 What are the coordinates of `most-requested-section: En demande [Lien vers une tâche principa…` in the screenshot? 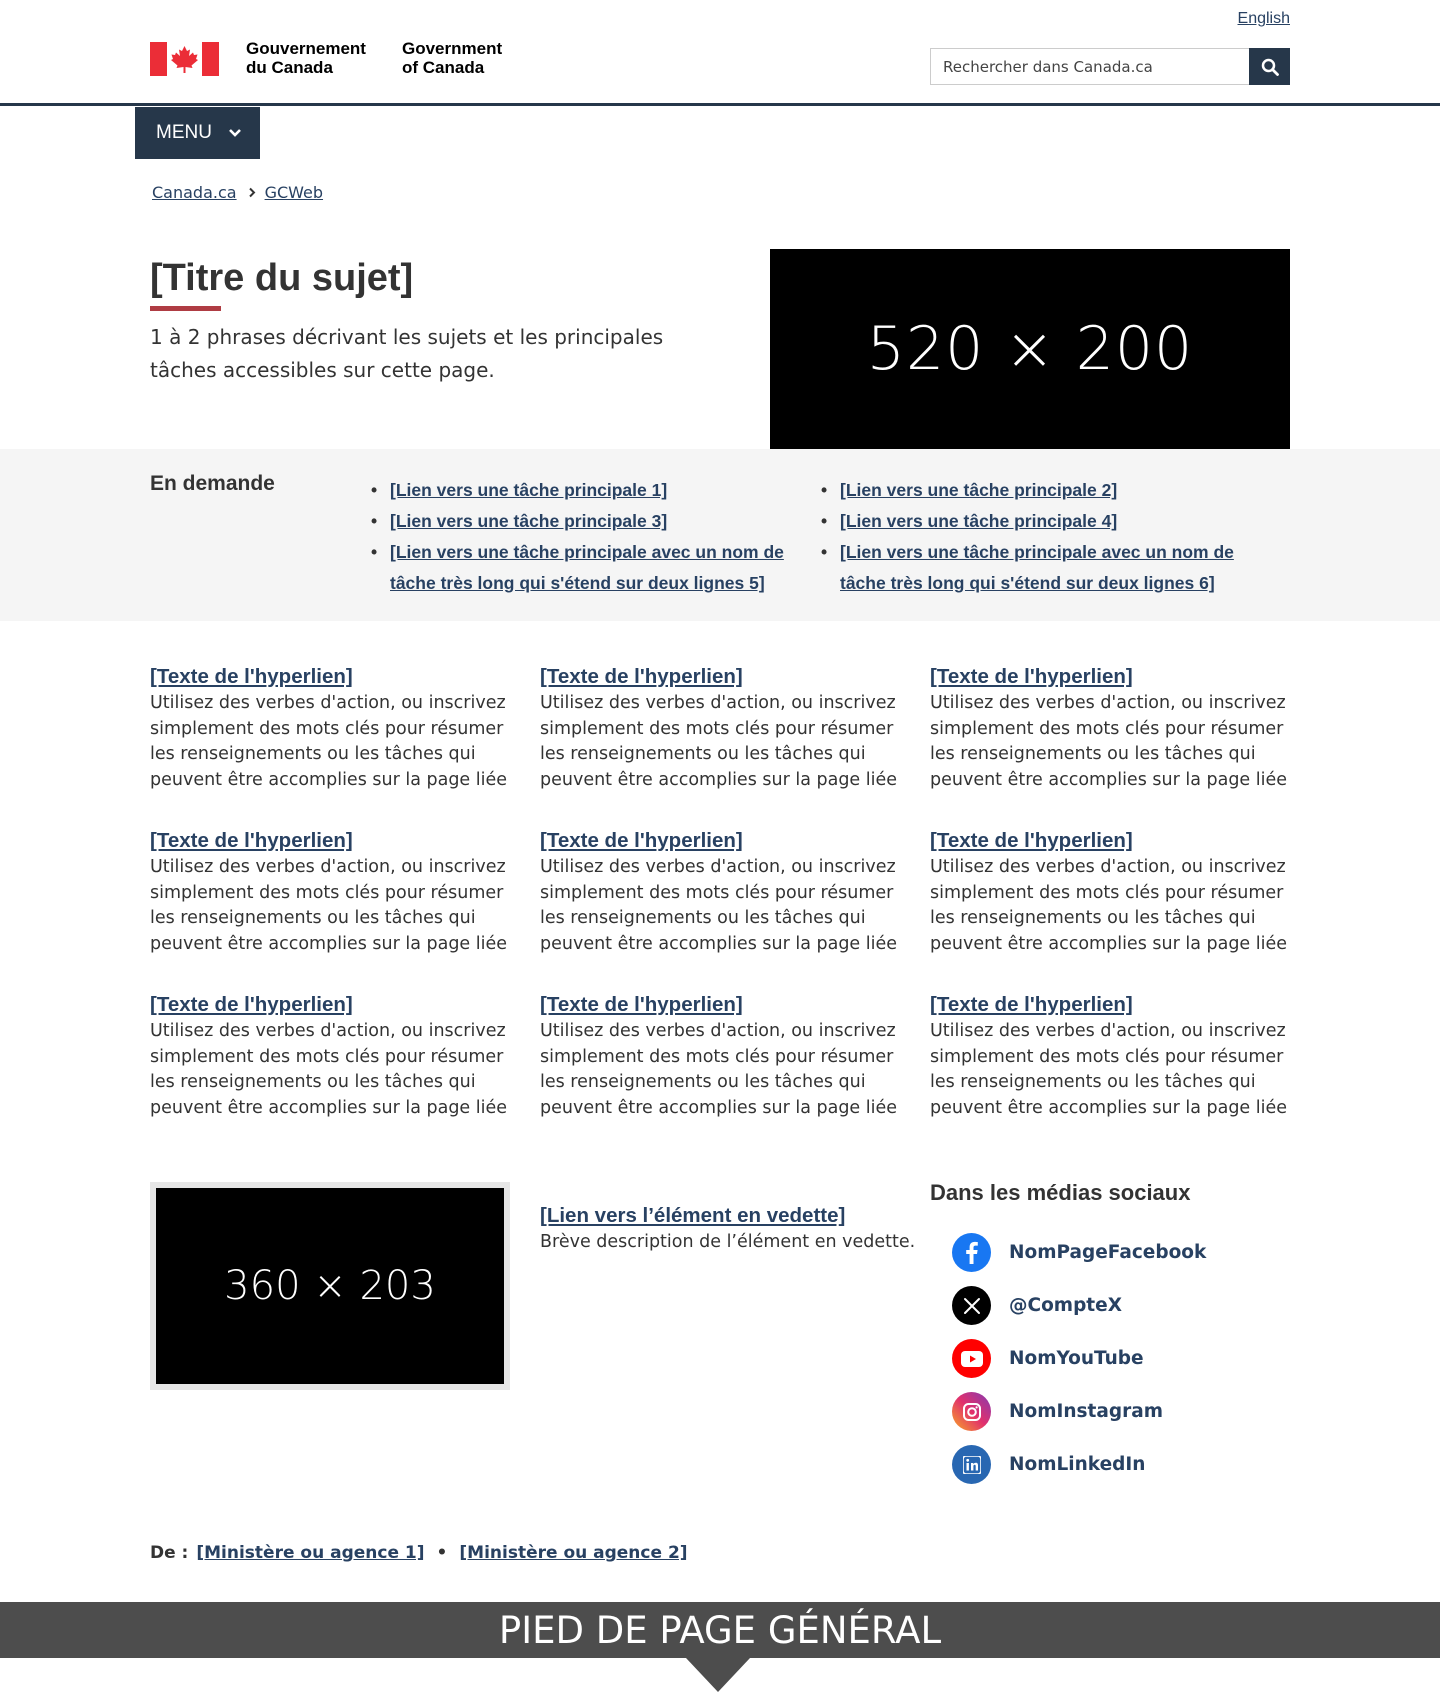 It's located at (720, 535).